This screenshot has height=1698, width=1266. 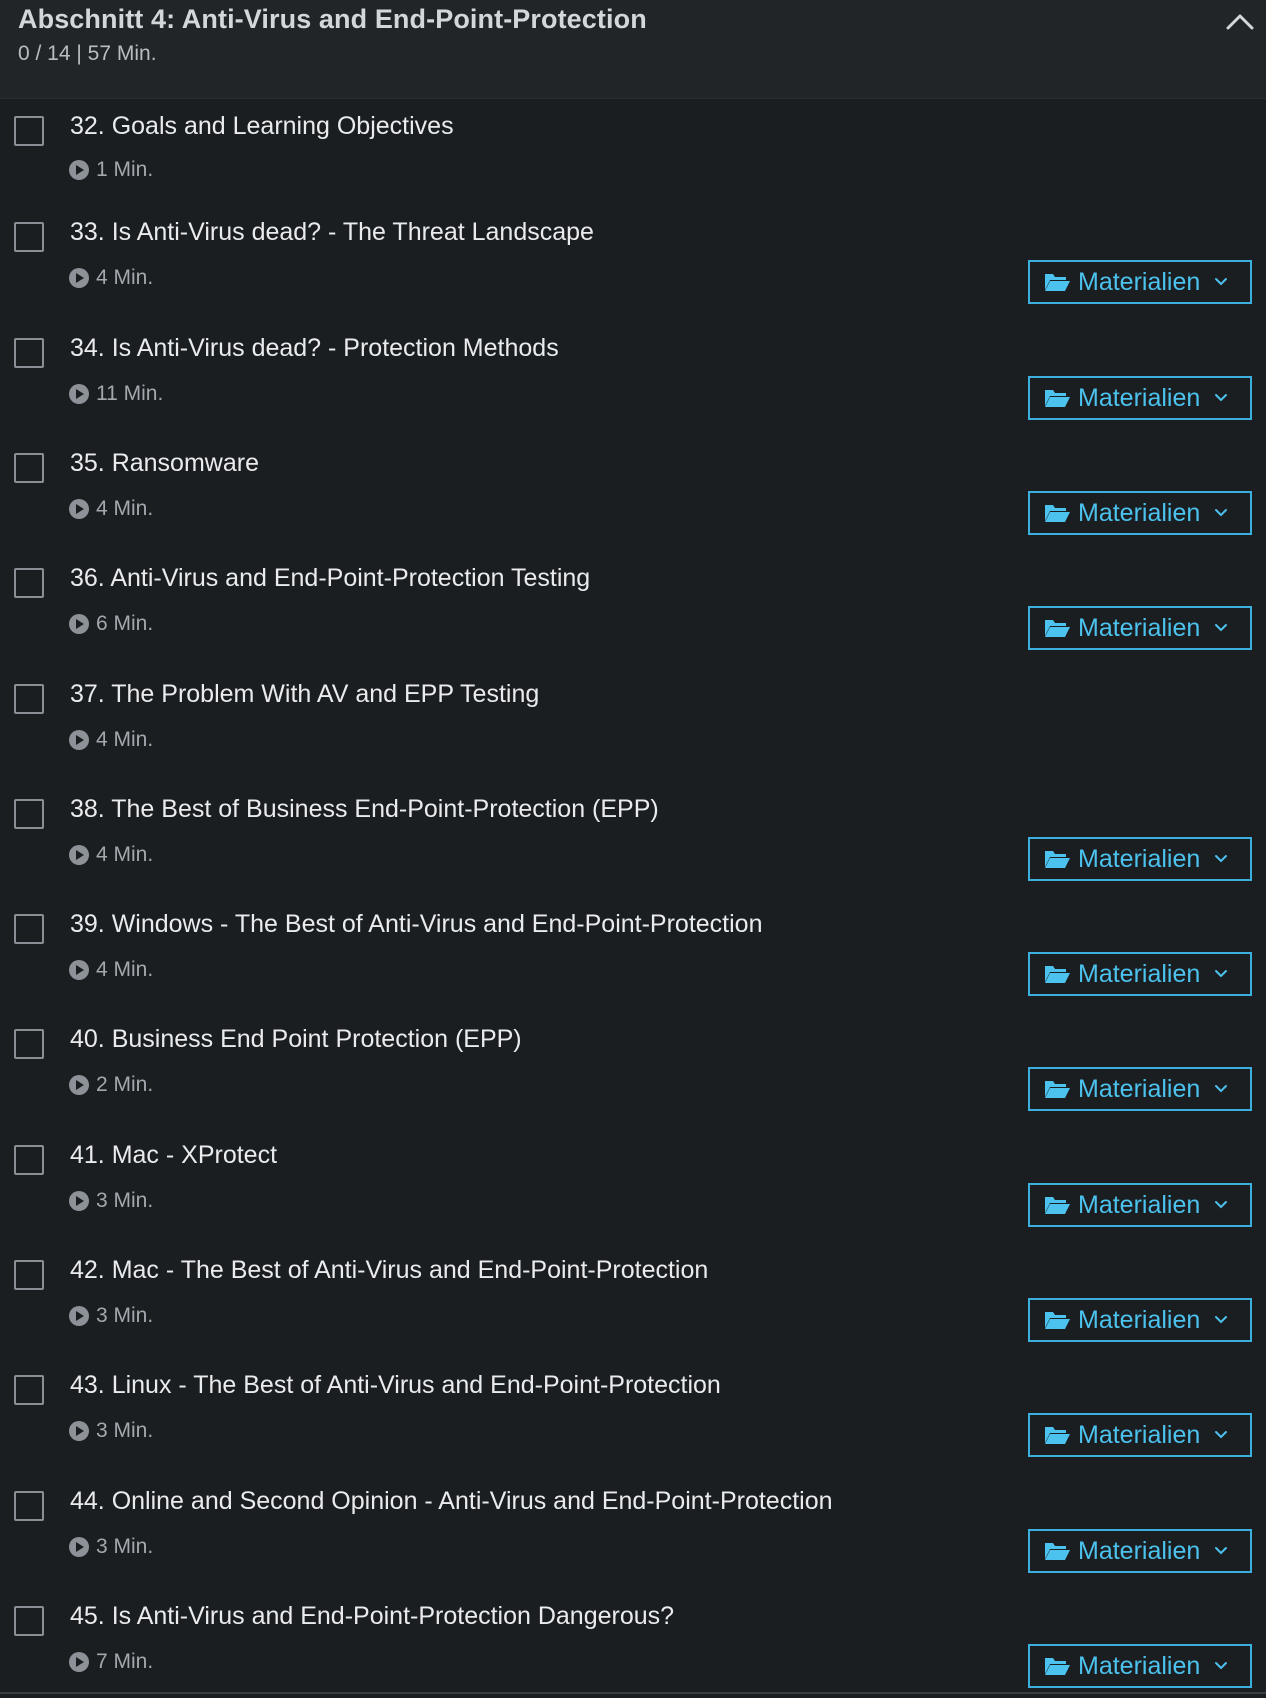 I want to click on lecture-item: 32. Goals and Learning Objectives 1 Min., so click(x=633, y=153).